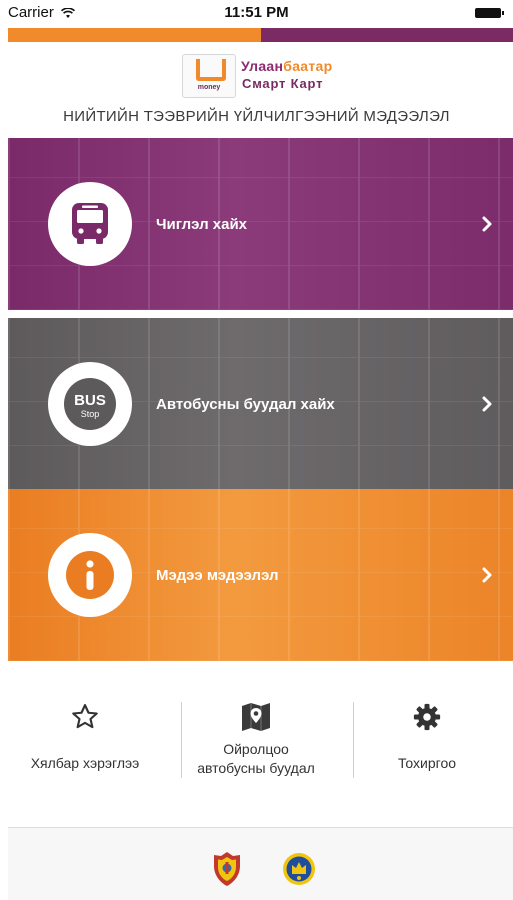 The height and width of the screenshot is (900, 513). Describe the element at coordinates (85, 737) in the screenshot. I see `favorites-button: Хялбар хэрэглээ` at that location.